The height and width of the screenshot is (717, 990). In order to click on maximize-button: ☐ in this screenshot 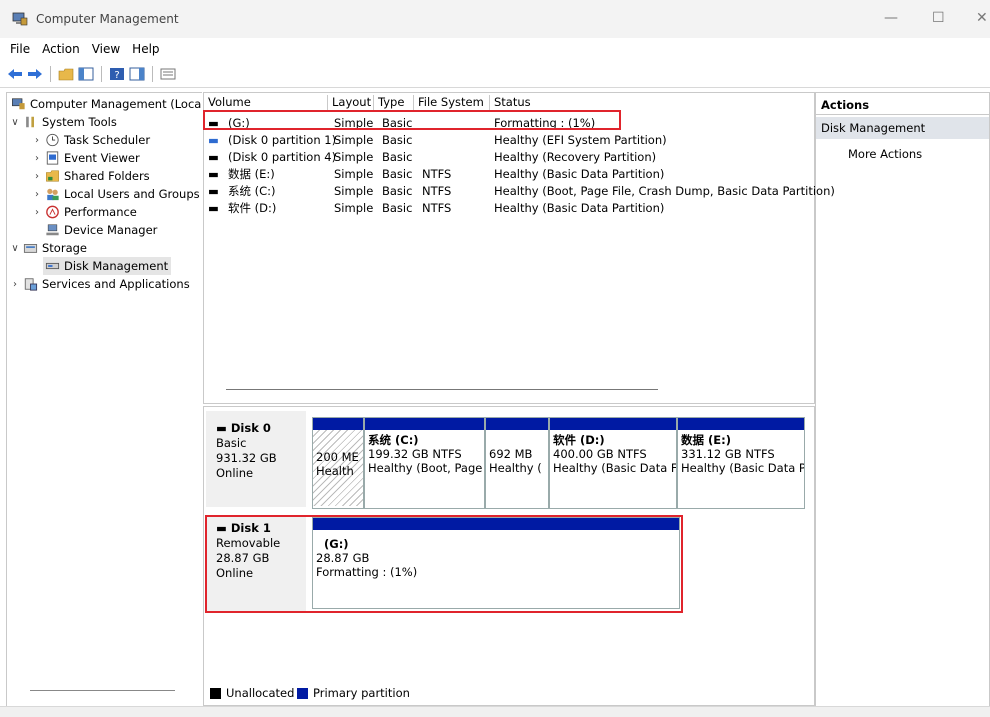, I will do `click(938, 18)`.